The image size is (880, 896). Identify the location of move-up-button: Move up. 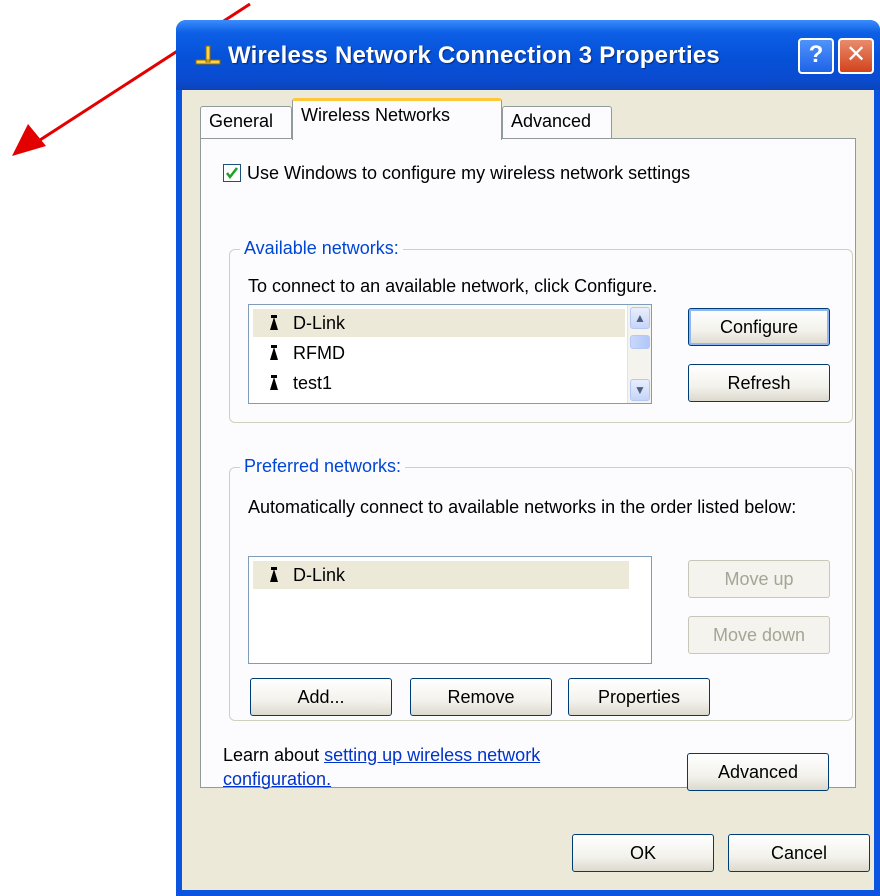
(759, 579).